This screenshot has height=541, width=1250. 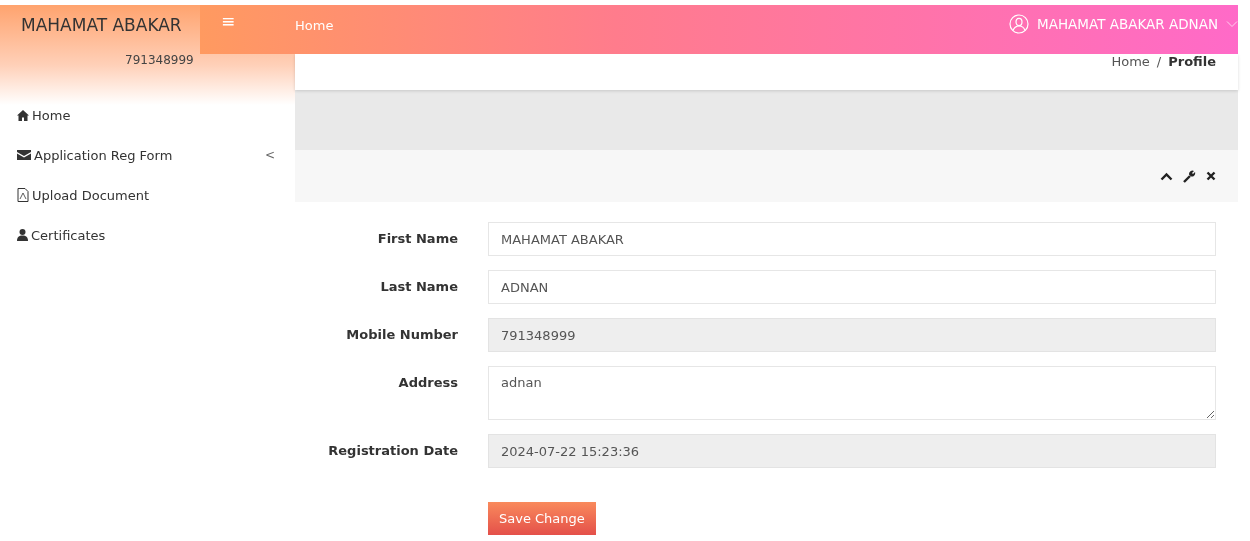 I want to click on field-label: Last Name, so click(x=418, y=286).